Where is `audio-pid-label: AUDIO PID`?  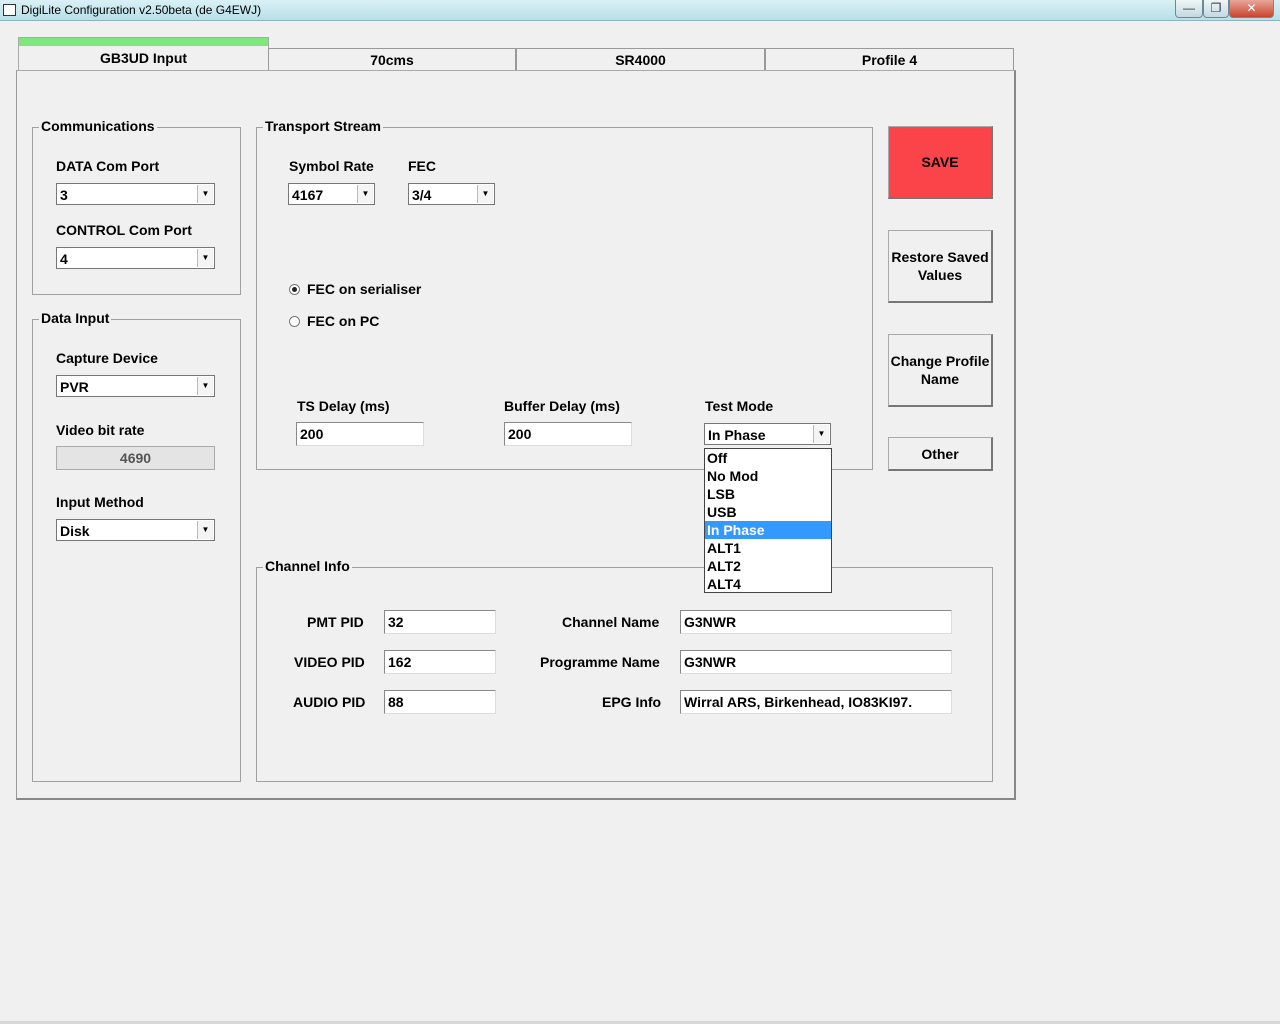
audio-pid-label: AUDIO PID is located at coordinates (329, 702).